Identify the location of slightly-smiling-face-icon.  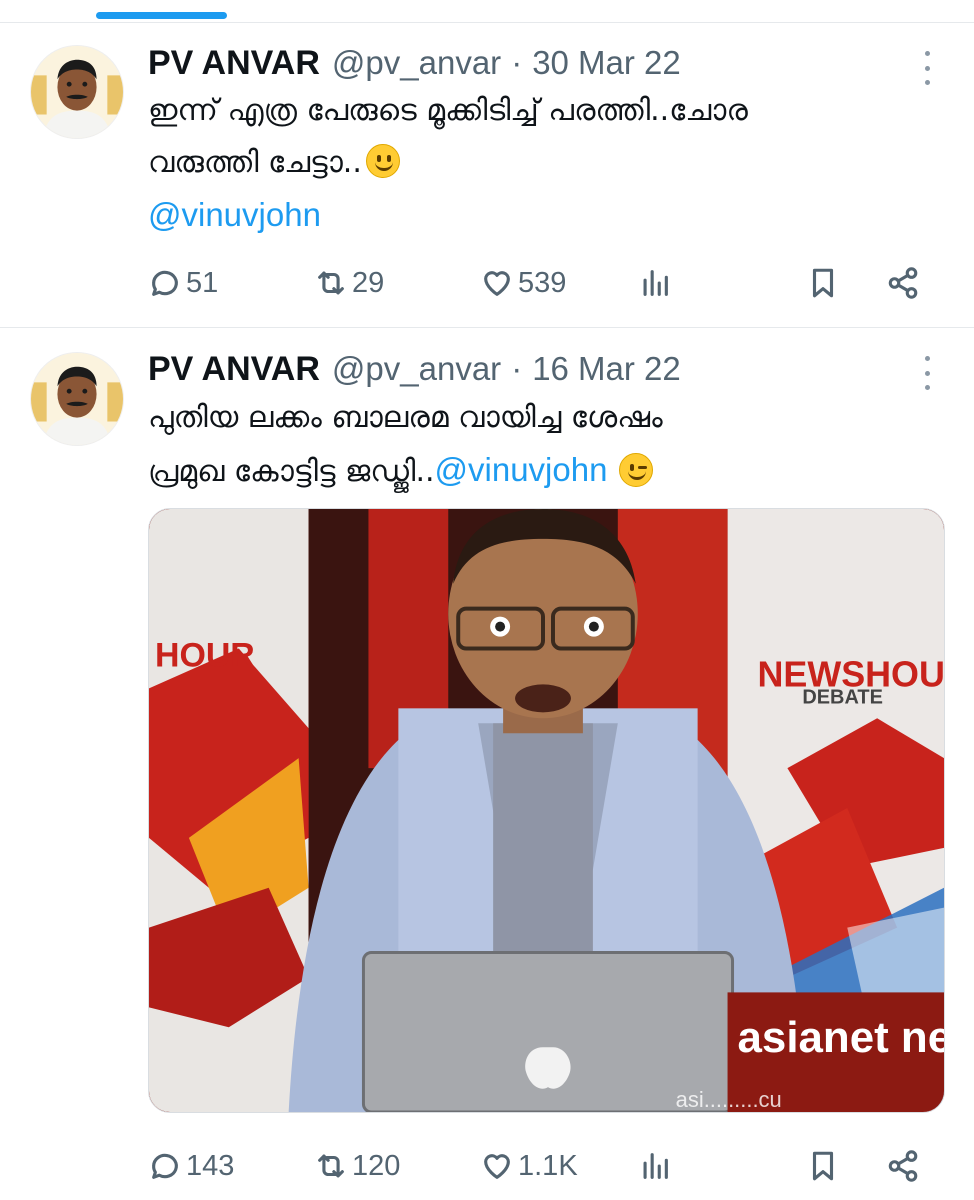
(382, 161).